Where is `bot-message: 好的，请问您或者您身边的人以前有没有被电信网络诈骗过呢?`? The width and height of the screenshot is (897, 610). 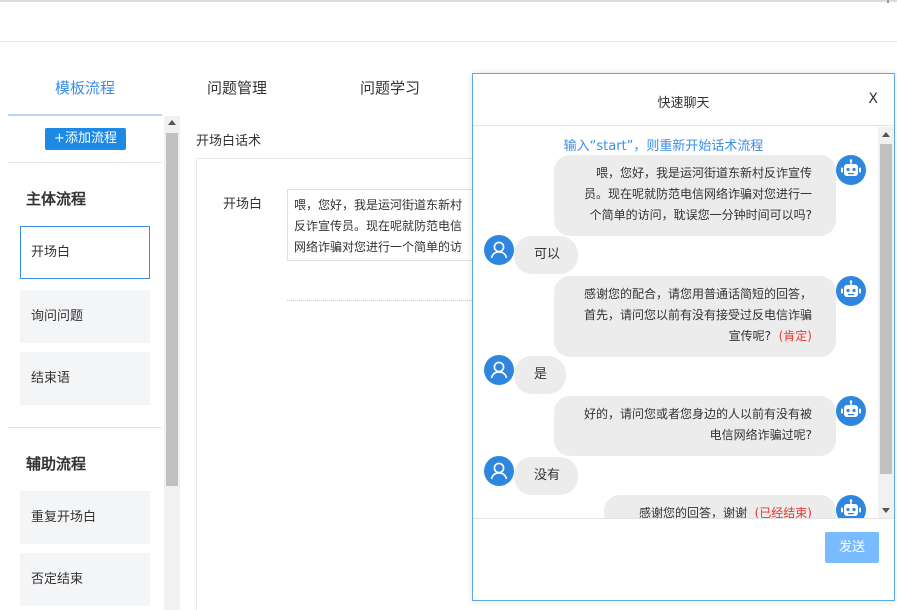 bot-message: 好的，请问您或者您身边的人以前有没有被电信网络诈骗过呢? is located at coordinates (695, 426).